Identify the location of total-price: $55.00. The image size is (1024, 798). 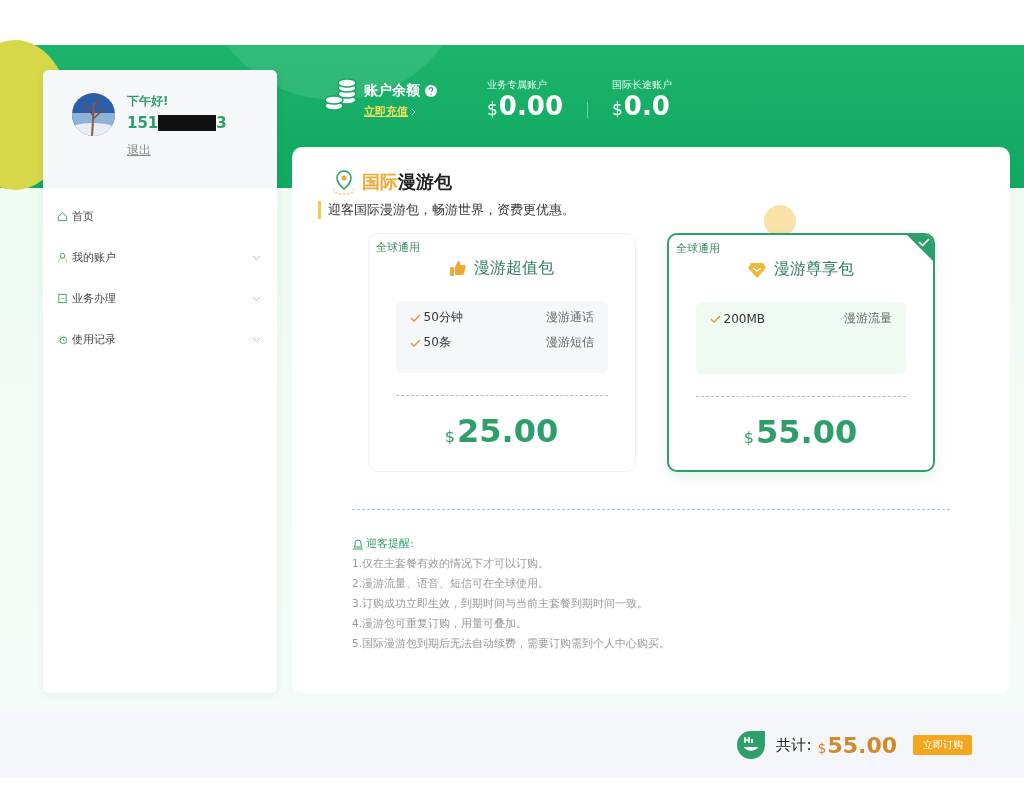
(857, 745).